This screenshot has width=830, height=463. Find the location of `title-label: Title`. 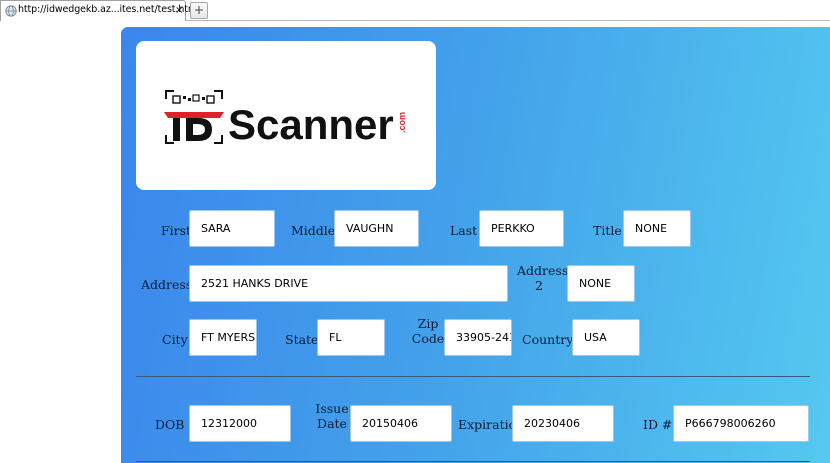

title-label: Title is located at coordinates (607, 230).